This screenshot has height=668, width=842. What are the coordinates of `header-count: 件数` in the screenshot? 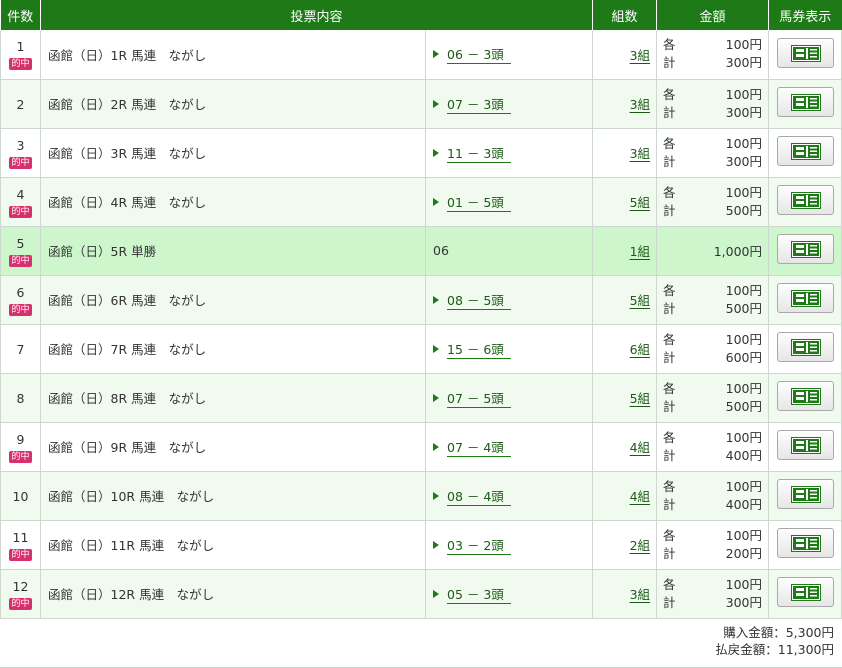 It's located at (20, 15).